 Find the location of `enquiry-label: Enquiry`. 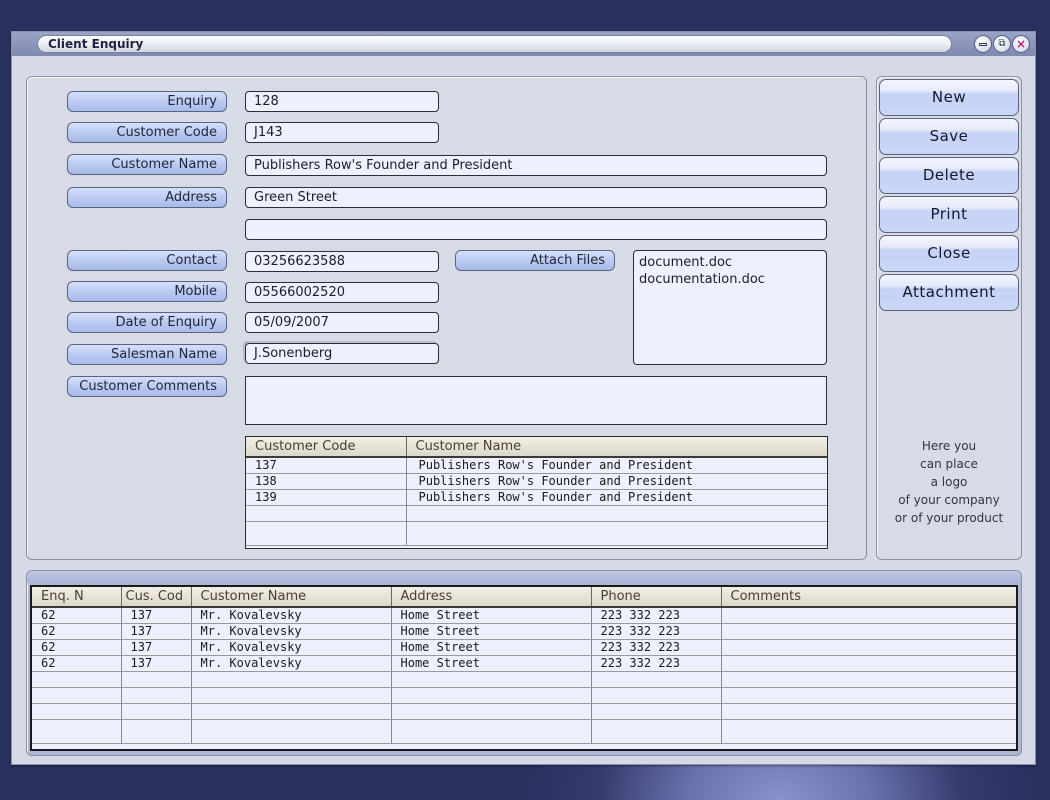

enquiry-label: Enquiry is located at coordinates (147, 101).